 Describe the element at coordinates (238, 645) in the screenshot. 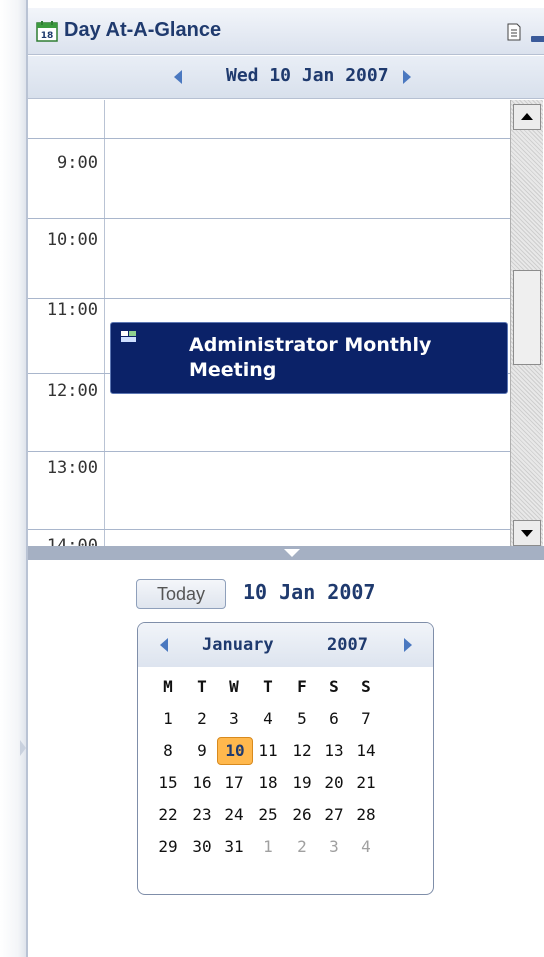

I see `month-label: January` at that location.